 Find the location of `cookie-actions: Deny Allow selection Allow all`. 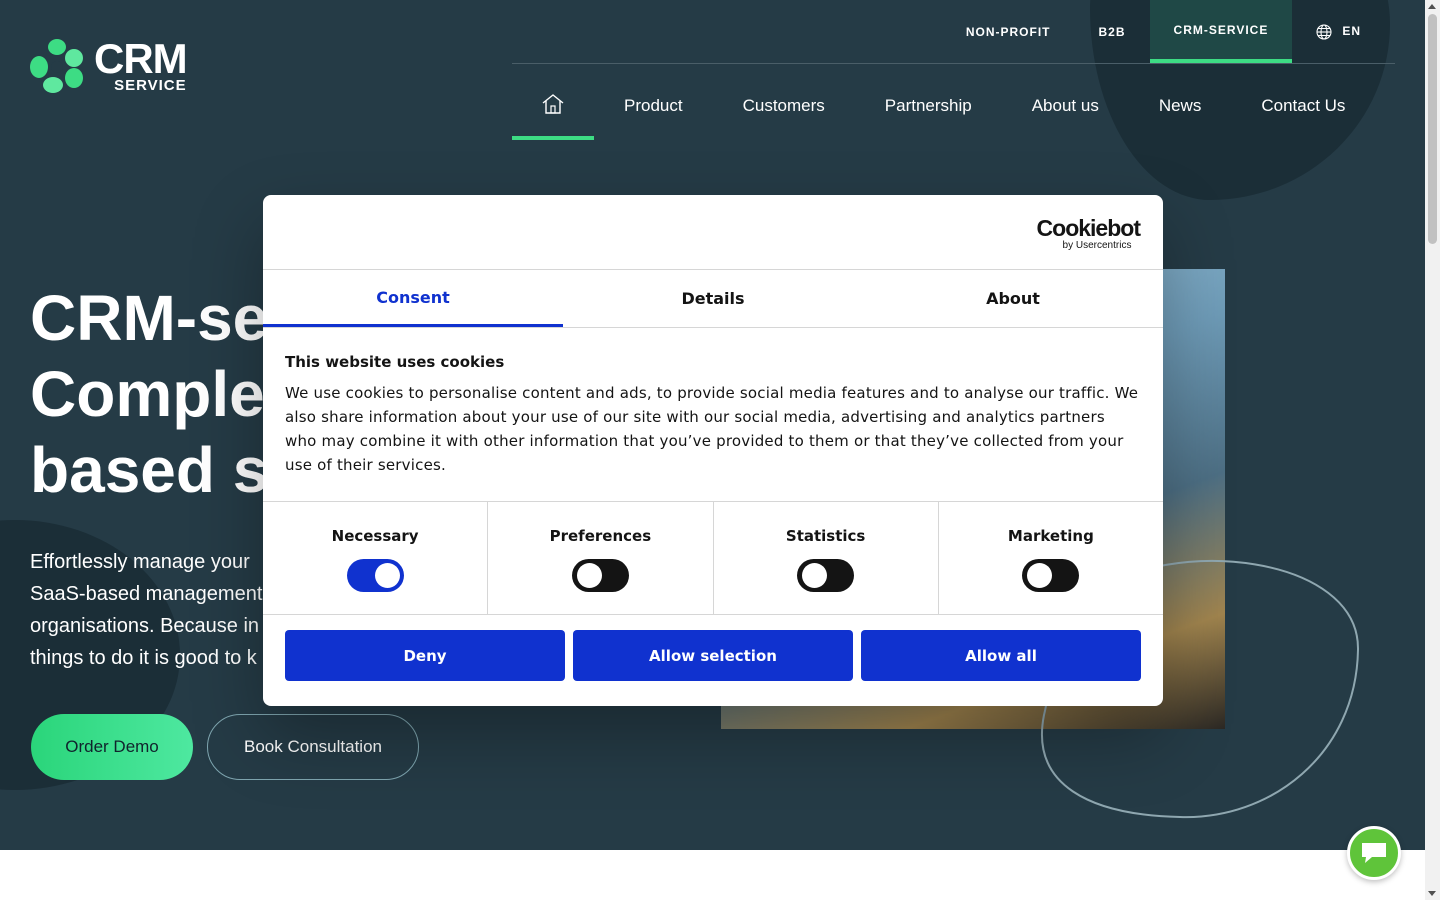

cookie-actions: Deny Allow selection Allow all is located at coordinates (713, 648).